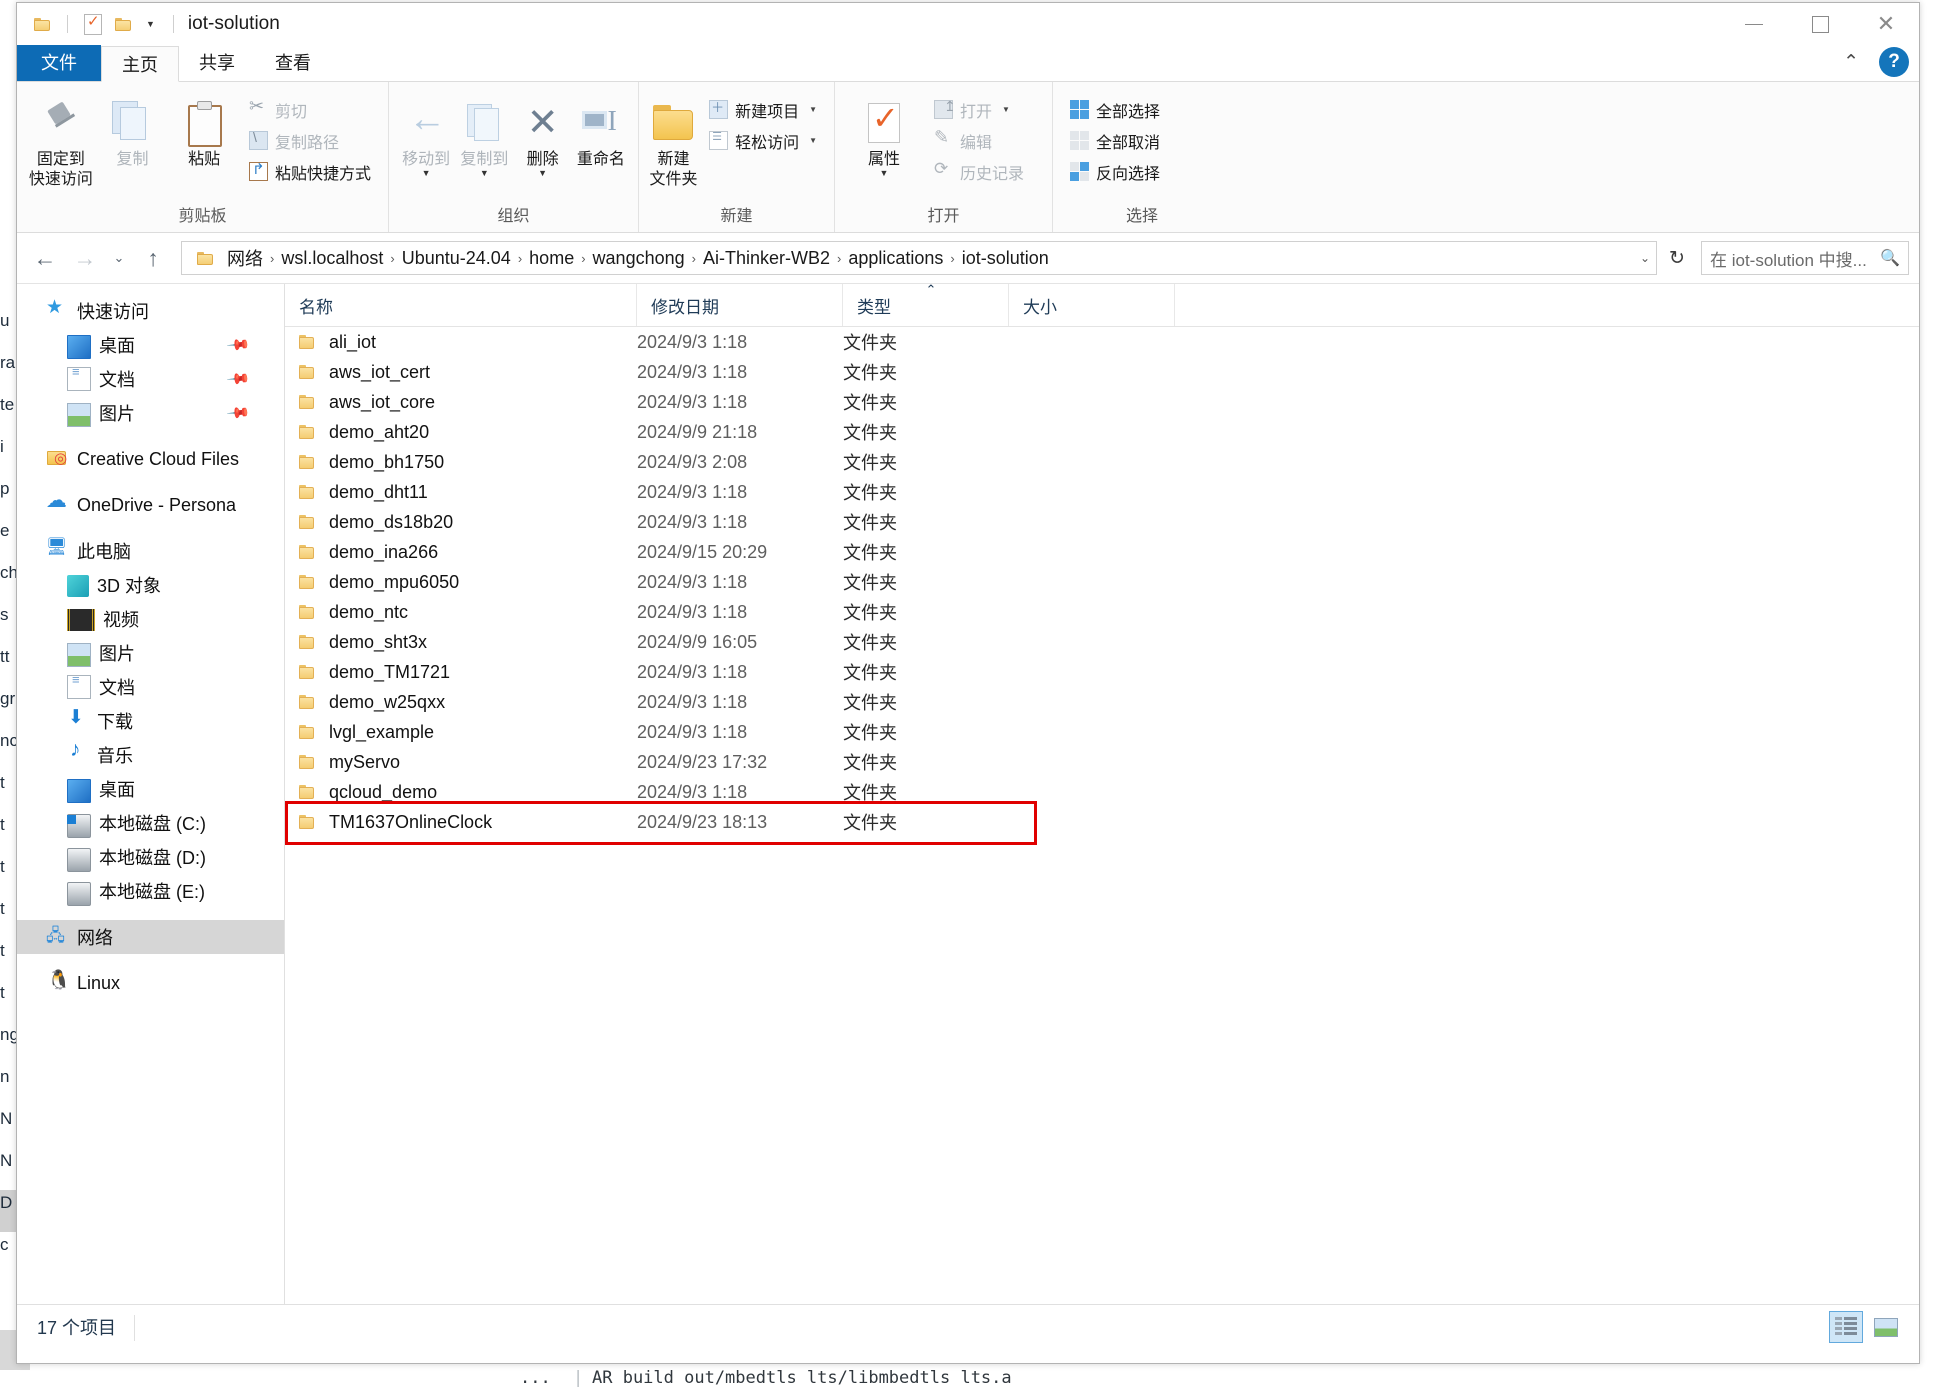 The width and height of the screenshot is (1936, 1394). I want to click on ribbon-button-open: 打开 ▼, so click(979, 109).